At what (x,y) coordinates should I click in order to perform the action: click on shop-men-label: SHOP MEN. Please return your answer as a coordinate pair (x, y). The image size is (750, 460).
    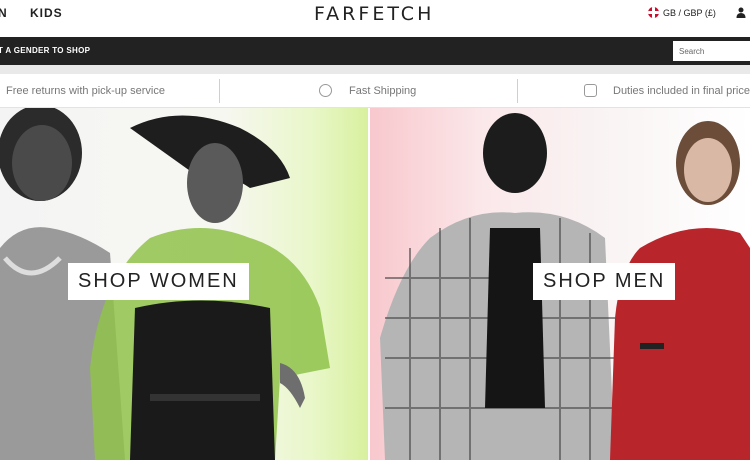
    Looking at the image, I should click on (604, 281).